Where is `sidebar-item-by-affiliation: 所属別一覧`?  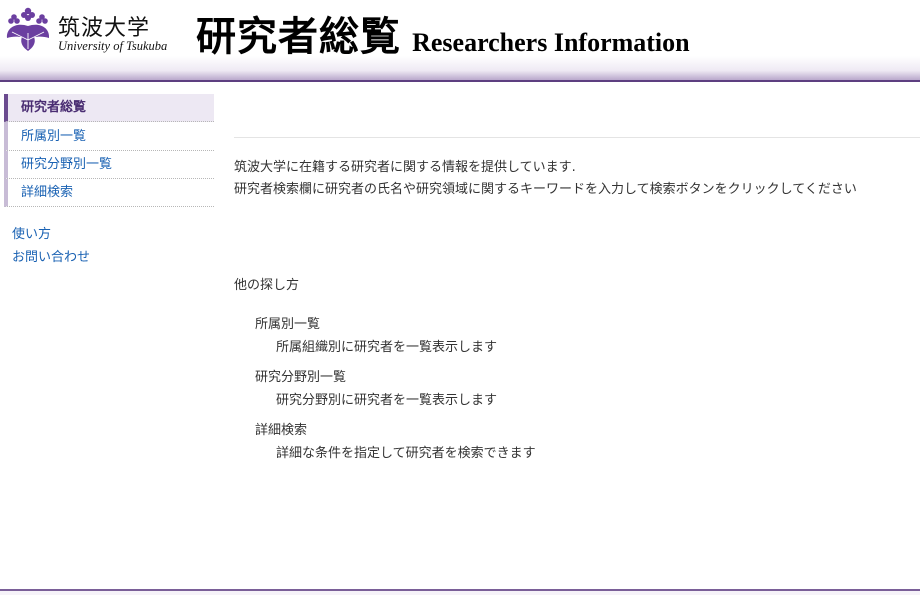
sidebar-item-by-affiliation: 所属別一覧 is located at coordinates (109, 136).